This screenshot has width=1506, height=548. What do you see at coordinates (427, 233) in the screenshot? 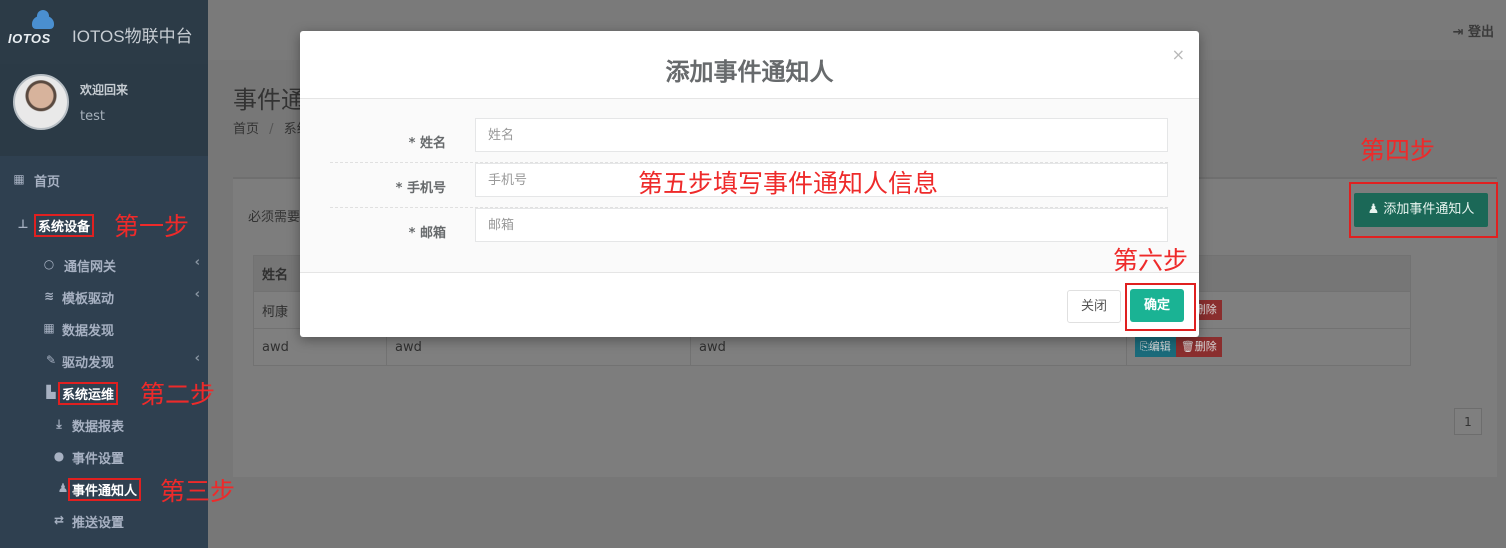
I see `email-label: * 邮箱` at bounding box center [427, 233].